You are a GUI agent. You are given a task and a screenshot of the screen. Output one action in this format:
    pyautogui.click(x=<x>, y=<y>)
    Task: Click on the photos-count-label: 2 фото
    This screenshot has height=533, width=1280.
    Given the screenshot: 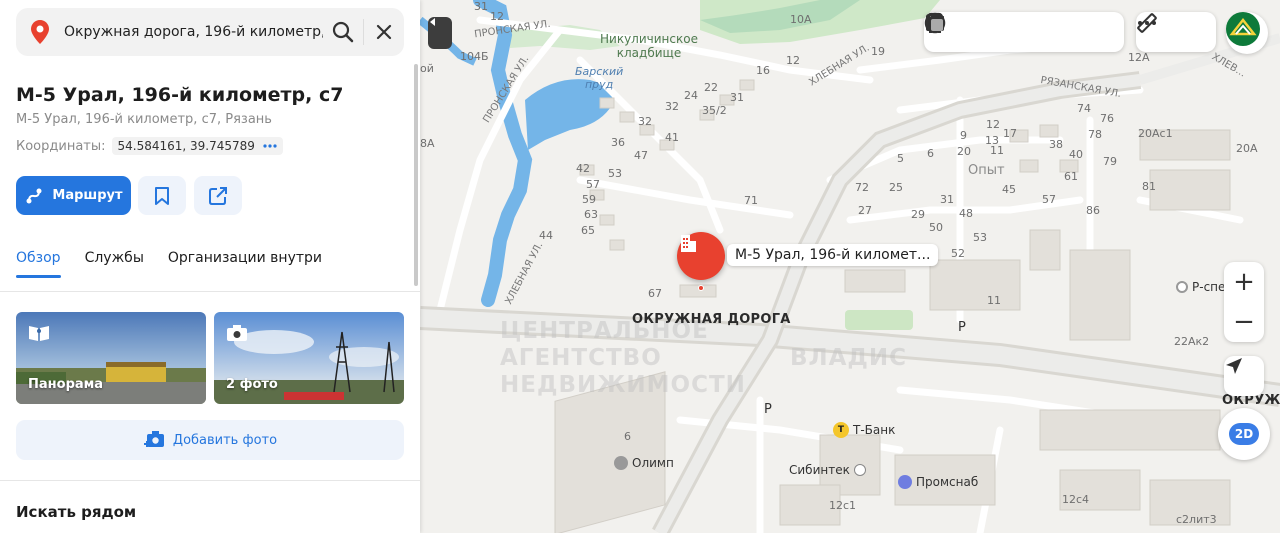 What is the action you would take?
    pyautogui.click(x=252, y=384)
    